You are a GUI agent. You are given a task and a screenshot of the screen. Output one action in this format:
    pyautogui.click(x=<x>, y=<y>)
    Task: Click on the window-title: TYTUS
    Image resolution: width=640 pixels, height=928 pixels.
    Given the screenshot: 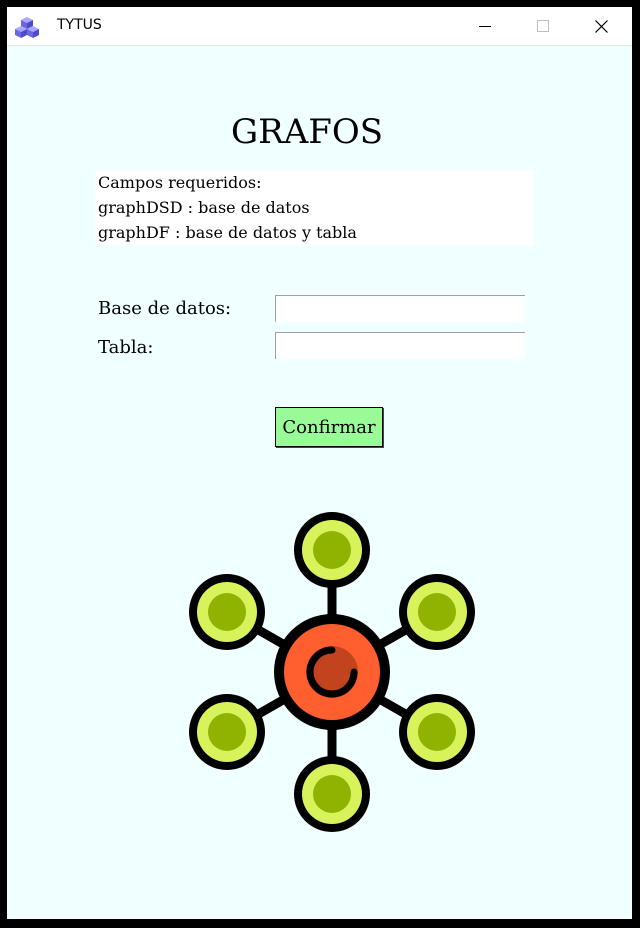 What is the action you would take?
    pyautogui.click(x=79, y=25)
    